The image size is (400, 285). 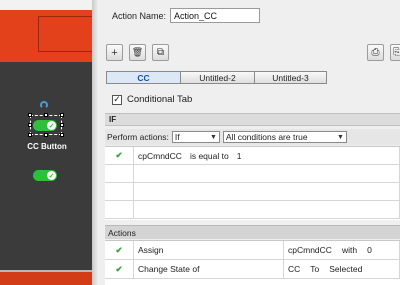 I want to click on export-action-button: ⎘, so click(x=395, y=52).